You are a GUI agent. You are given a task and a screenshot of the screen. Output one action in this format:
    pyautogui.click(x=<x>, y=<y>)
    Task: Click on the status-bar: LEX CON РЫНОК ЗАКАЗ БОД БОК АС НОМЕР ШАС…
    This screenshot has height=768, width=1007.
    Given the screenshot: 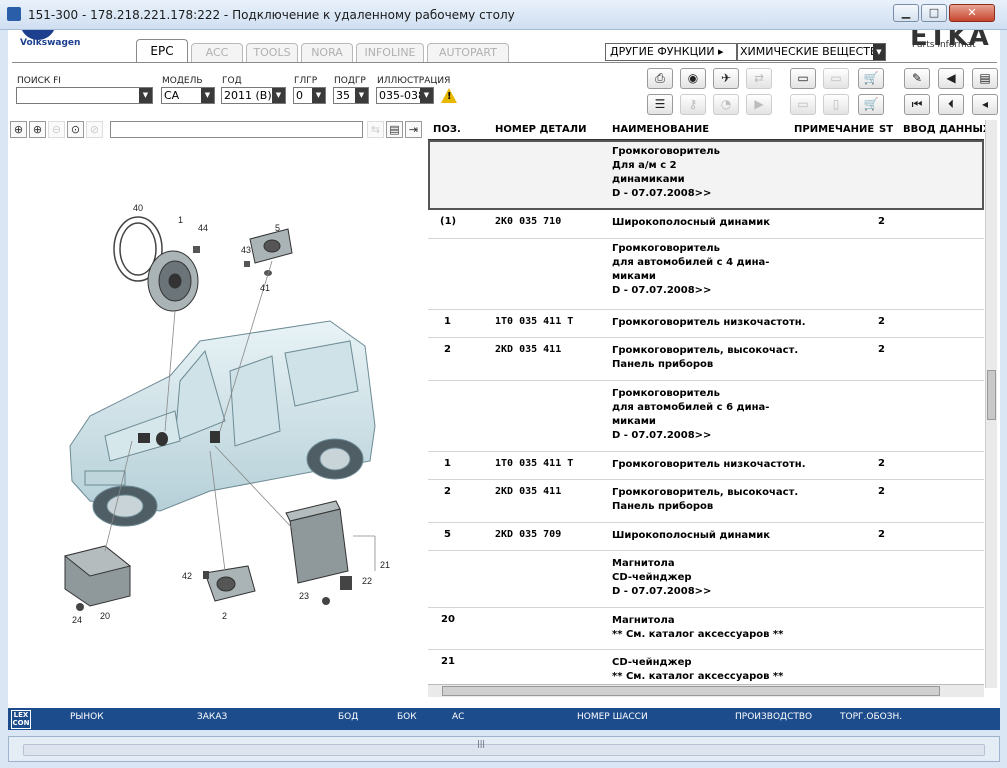 What is the action you would take?
    pyautogui.click(x=504, y=719)
    